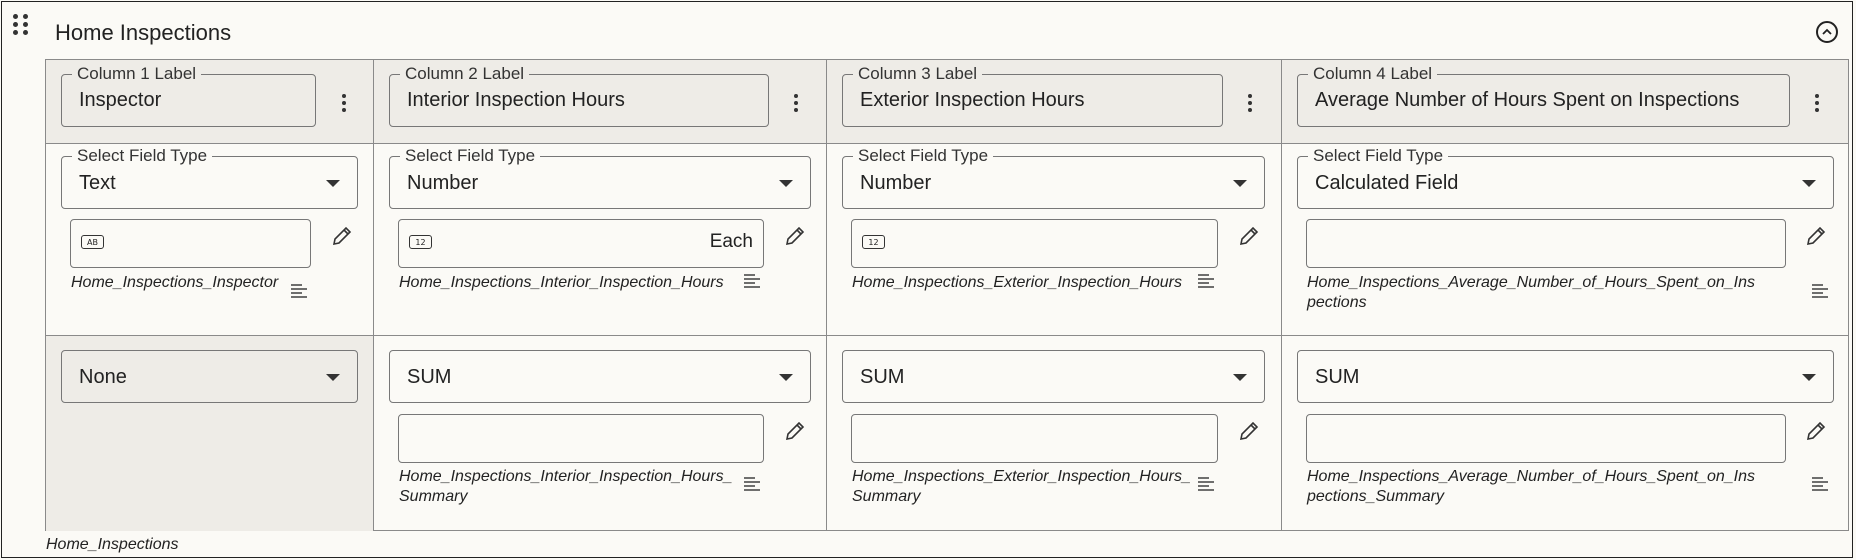  Describe the element at coordinates (143, 32) in the screenshot. I see `section-title: Home Inspections` at that location.